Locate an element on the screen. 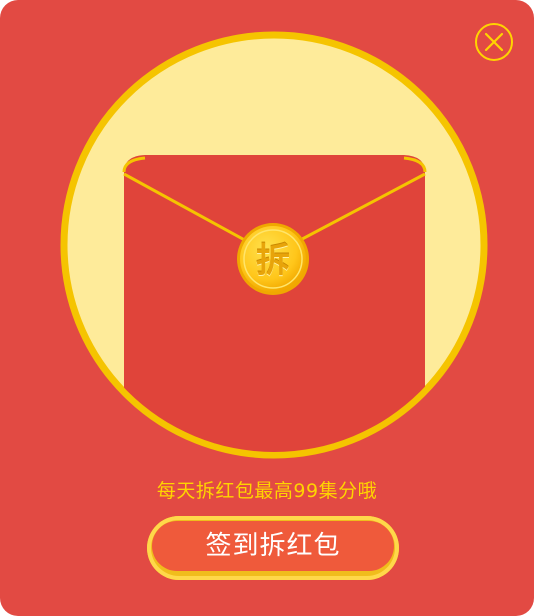 The width and height of the screenshot is (534, 616). promo-text: 每天拆红包最高99集分哦 is located at coordinates (267, 491).